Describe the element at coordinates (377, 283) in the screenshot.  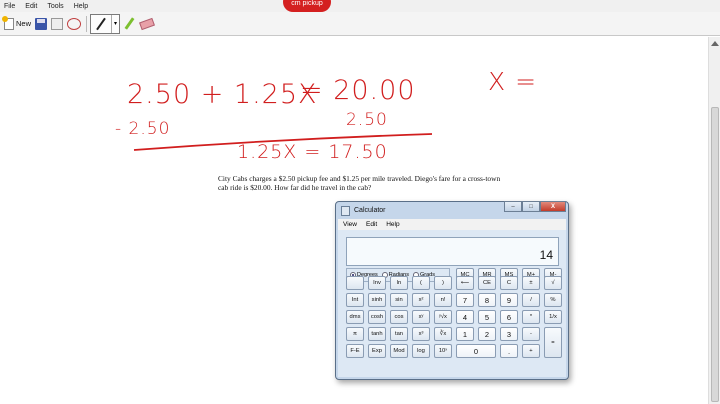
I see `key-inv: Inv` at that location.